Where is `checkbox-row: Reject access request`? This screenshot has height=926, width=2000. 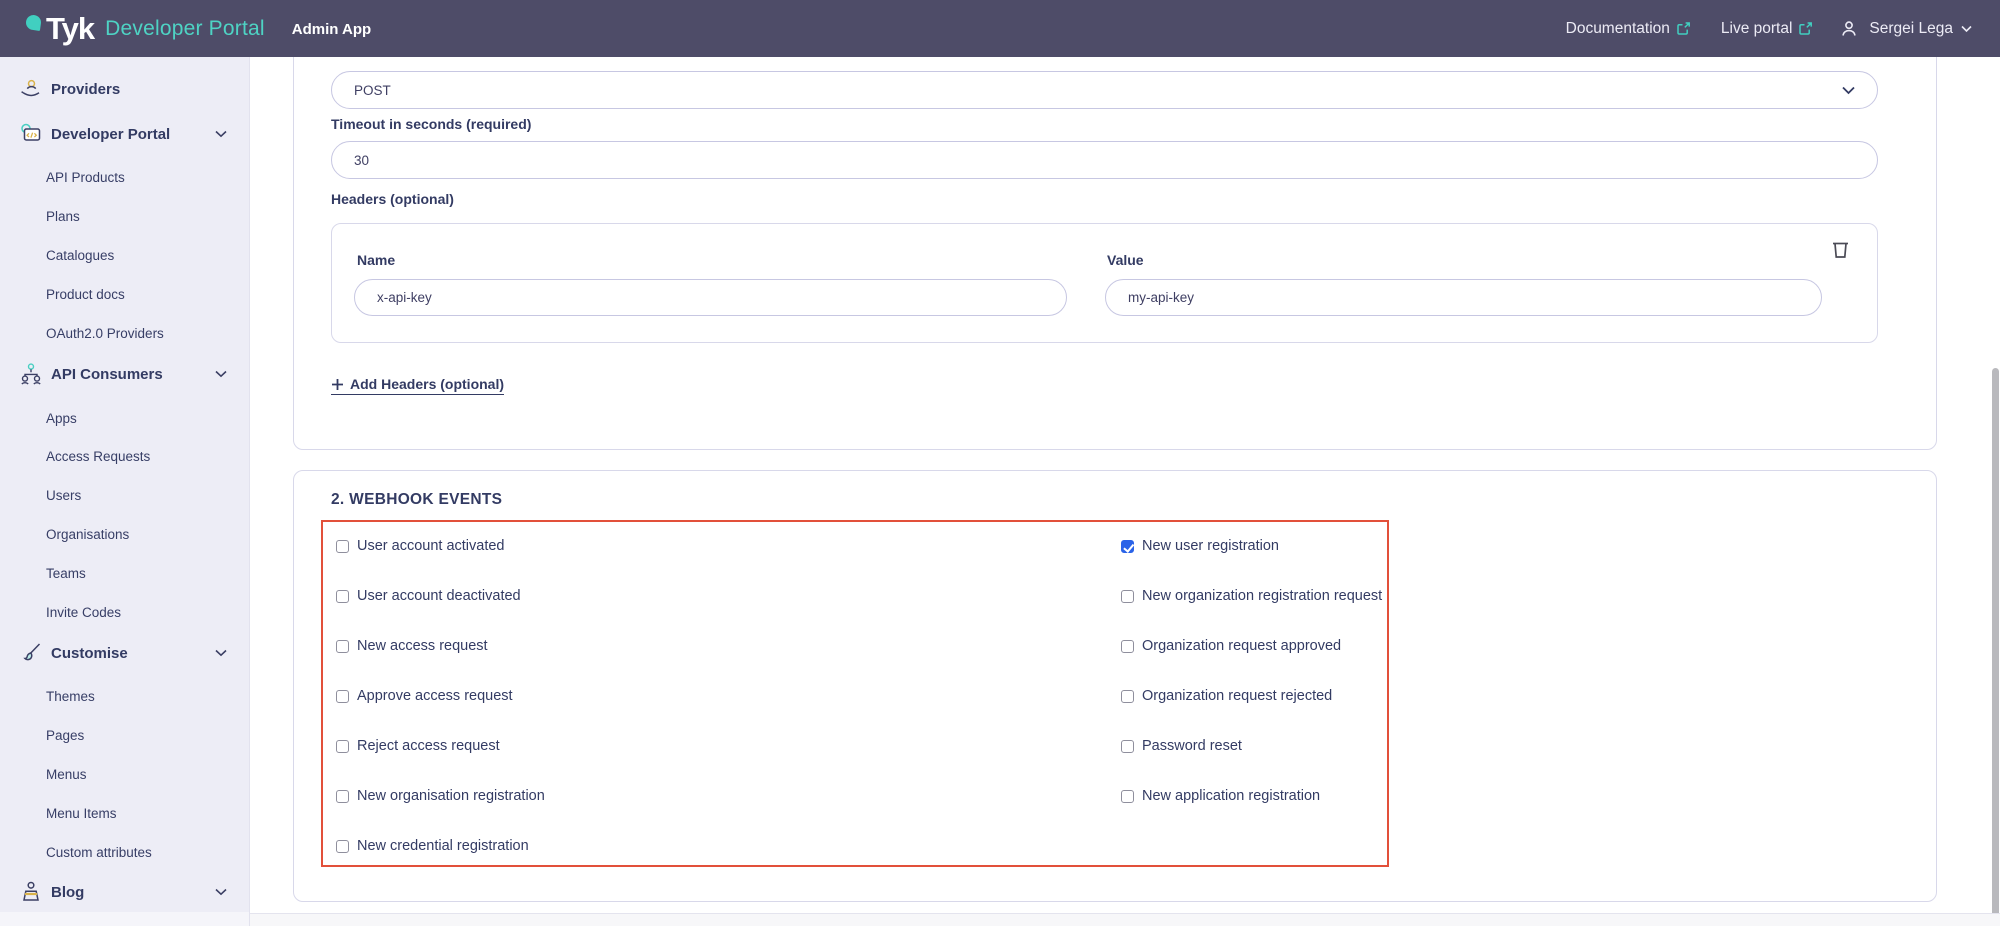 checkbox-row: Reject access request is located at coordinates (440, 746).